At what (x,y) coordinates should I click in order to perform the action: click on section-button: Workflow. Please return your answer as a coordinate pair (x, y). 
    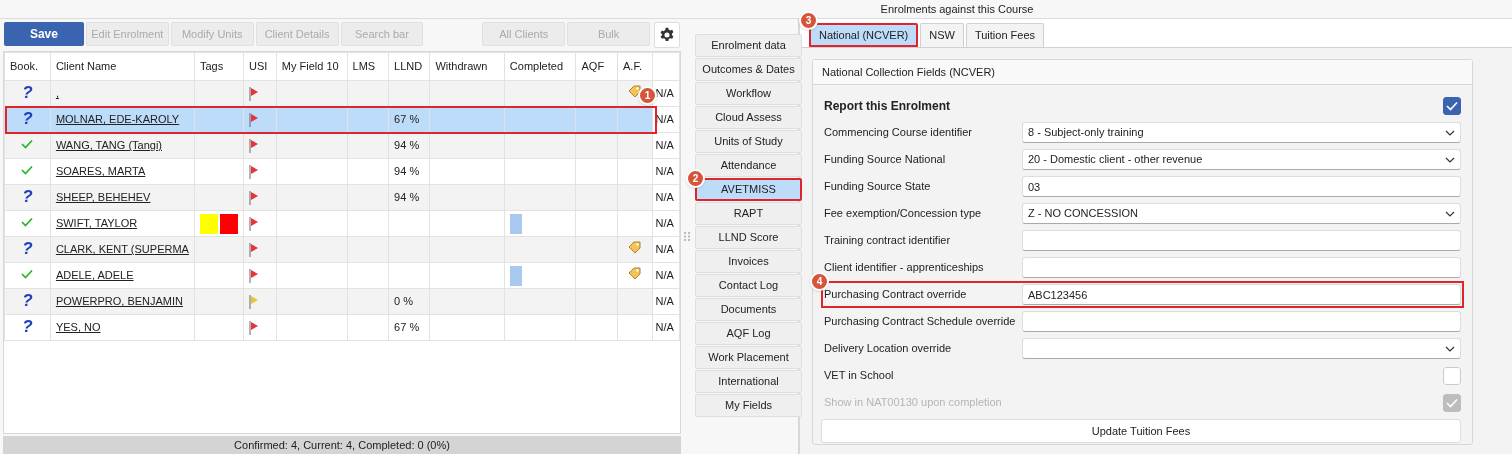
    Looking at the image, I should click on (748, 93).